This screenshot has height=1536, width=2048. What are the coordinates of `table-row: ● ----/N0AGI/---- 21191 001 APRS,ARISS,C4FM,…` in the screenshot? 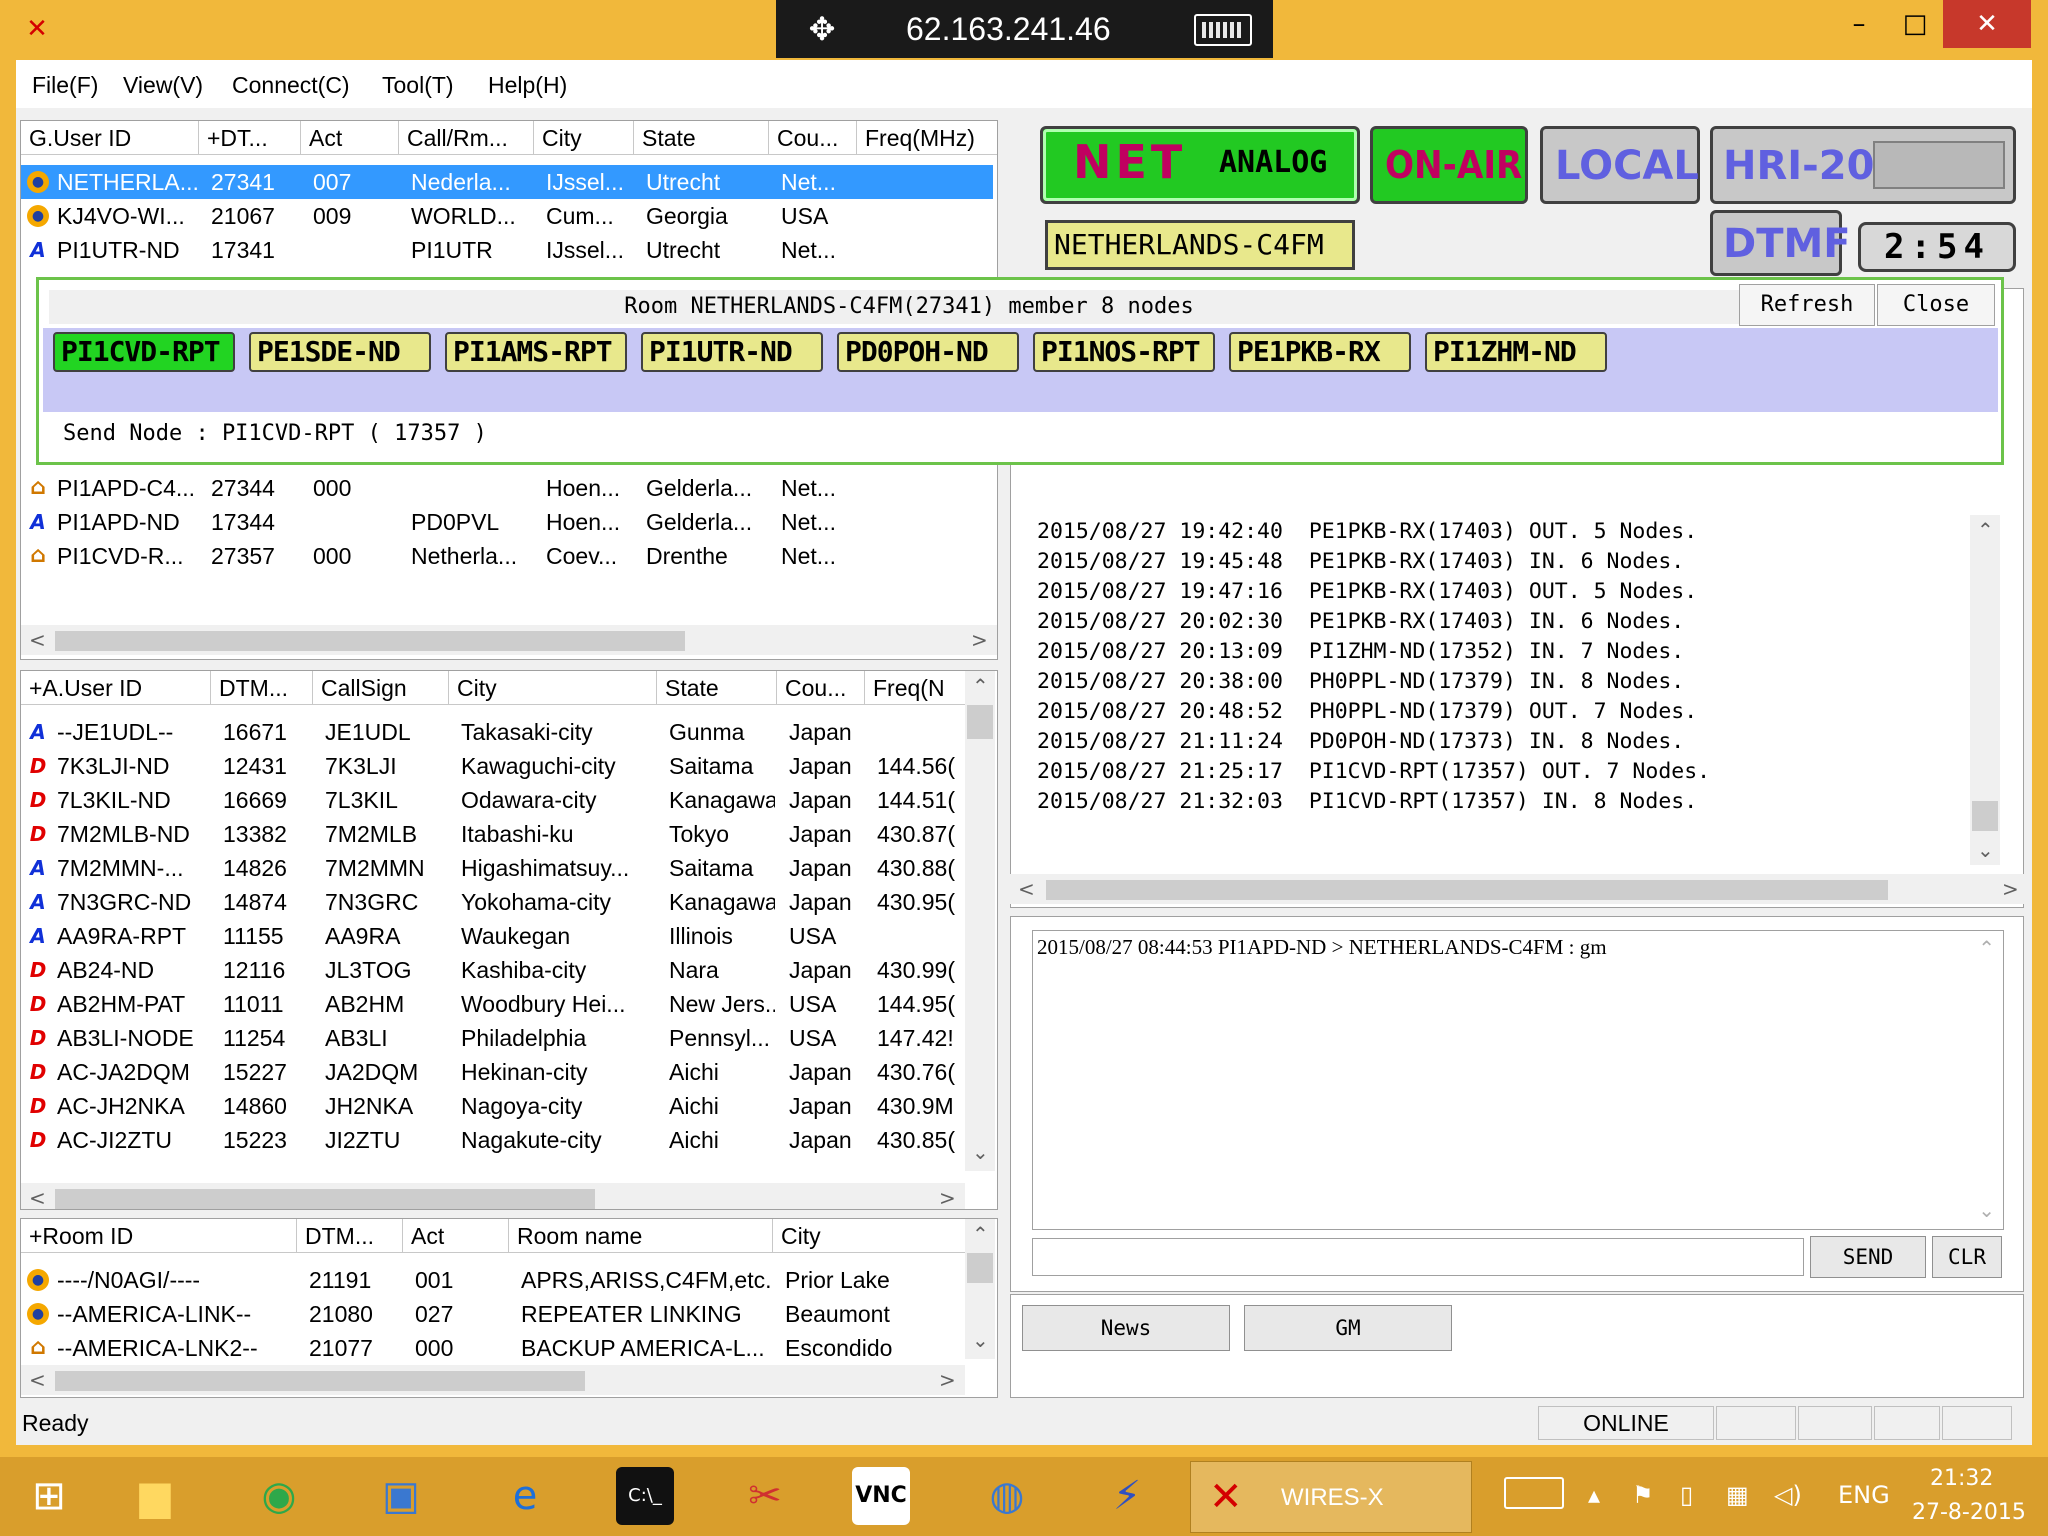 It's located at (493, 1280).